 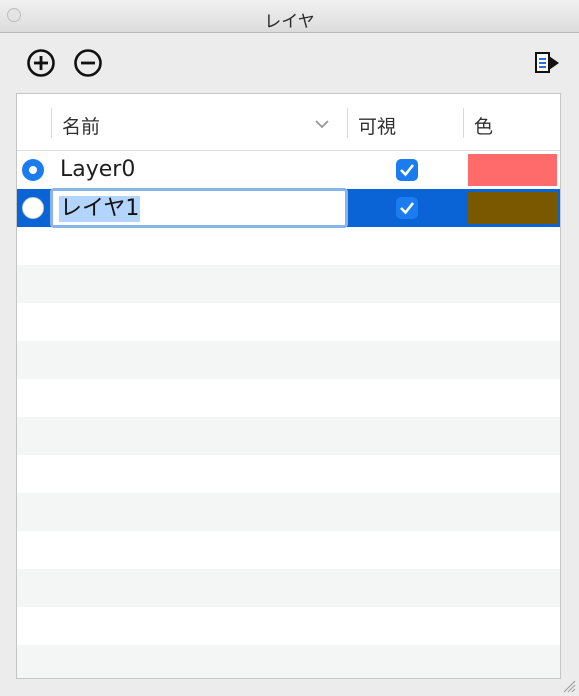 I want to click on plus-circle-icon, so click(x=41, y=63).